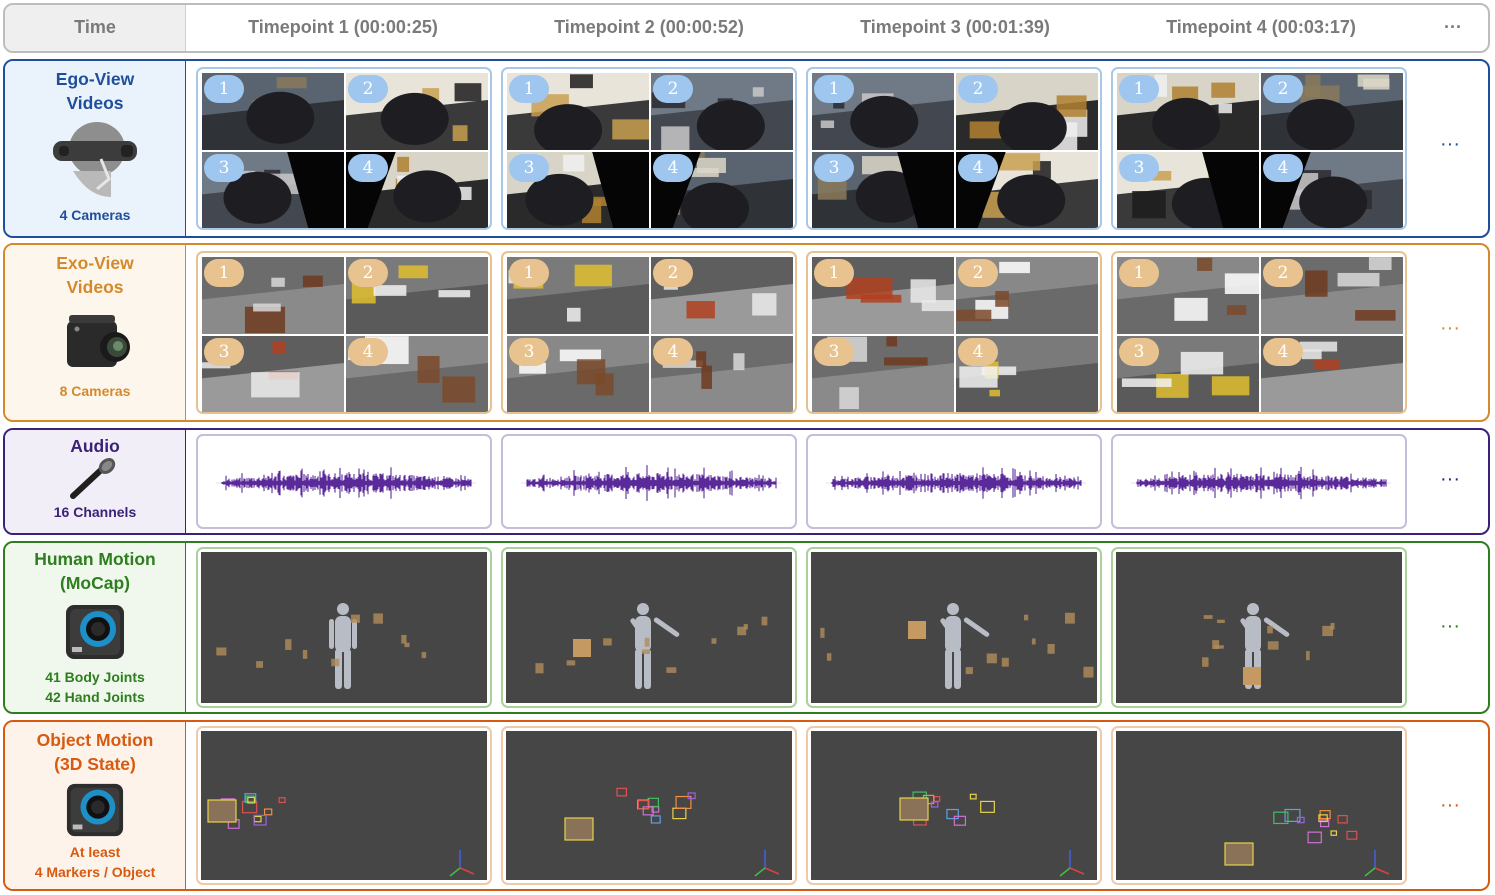 This screenshot has width=1495, height=895. What do you see at coordinates (1453, 27) in the screenshot?
I see `header-ellipsis: ···` at bounding box center [1453, 27].